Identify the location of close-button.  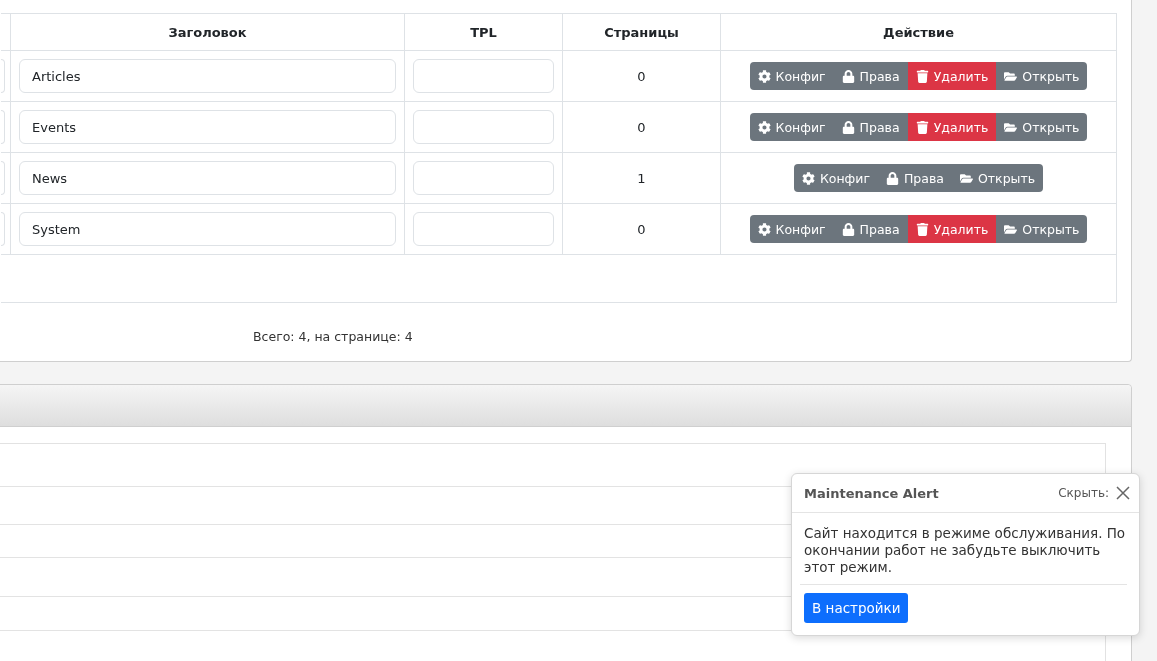
(1123, 493).